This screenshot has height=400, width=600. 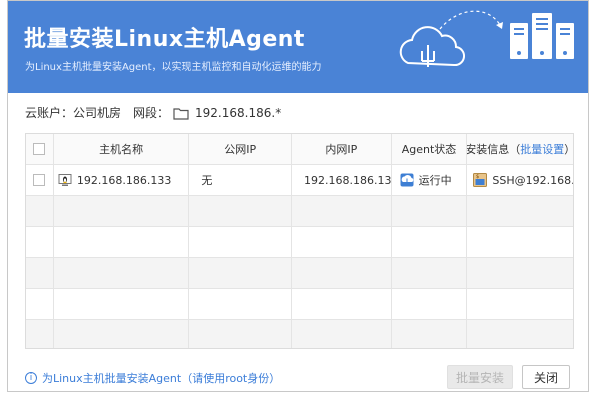 What do you see at coordinates (546, 377) in the screenshot?
I see `close-button: 关闭` at bounding box center [546, 377].